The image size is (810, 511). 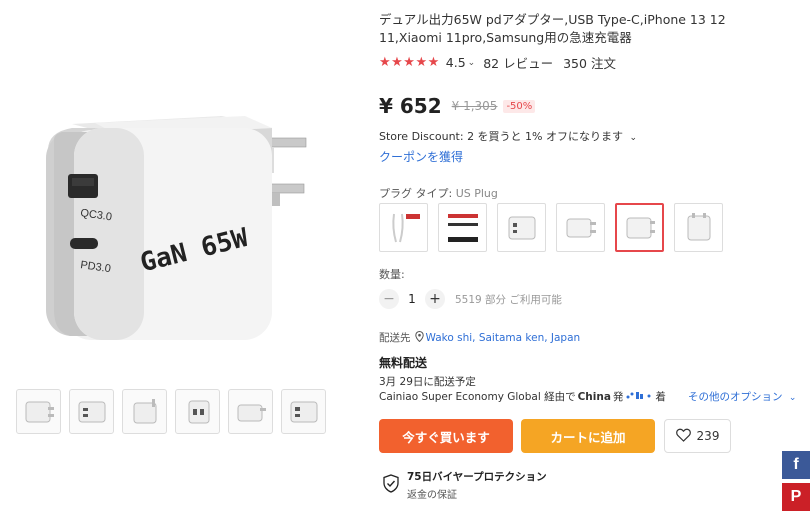 I want to click on buy-now-button: 今すぐ買います, so click(x=446, y=436).